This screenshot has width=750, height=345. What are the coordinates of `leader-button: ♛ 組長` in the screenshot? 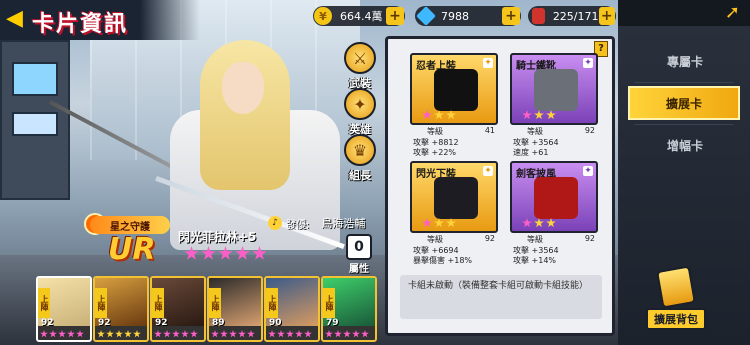 It's located at (360, 158).